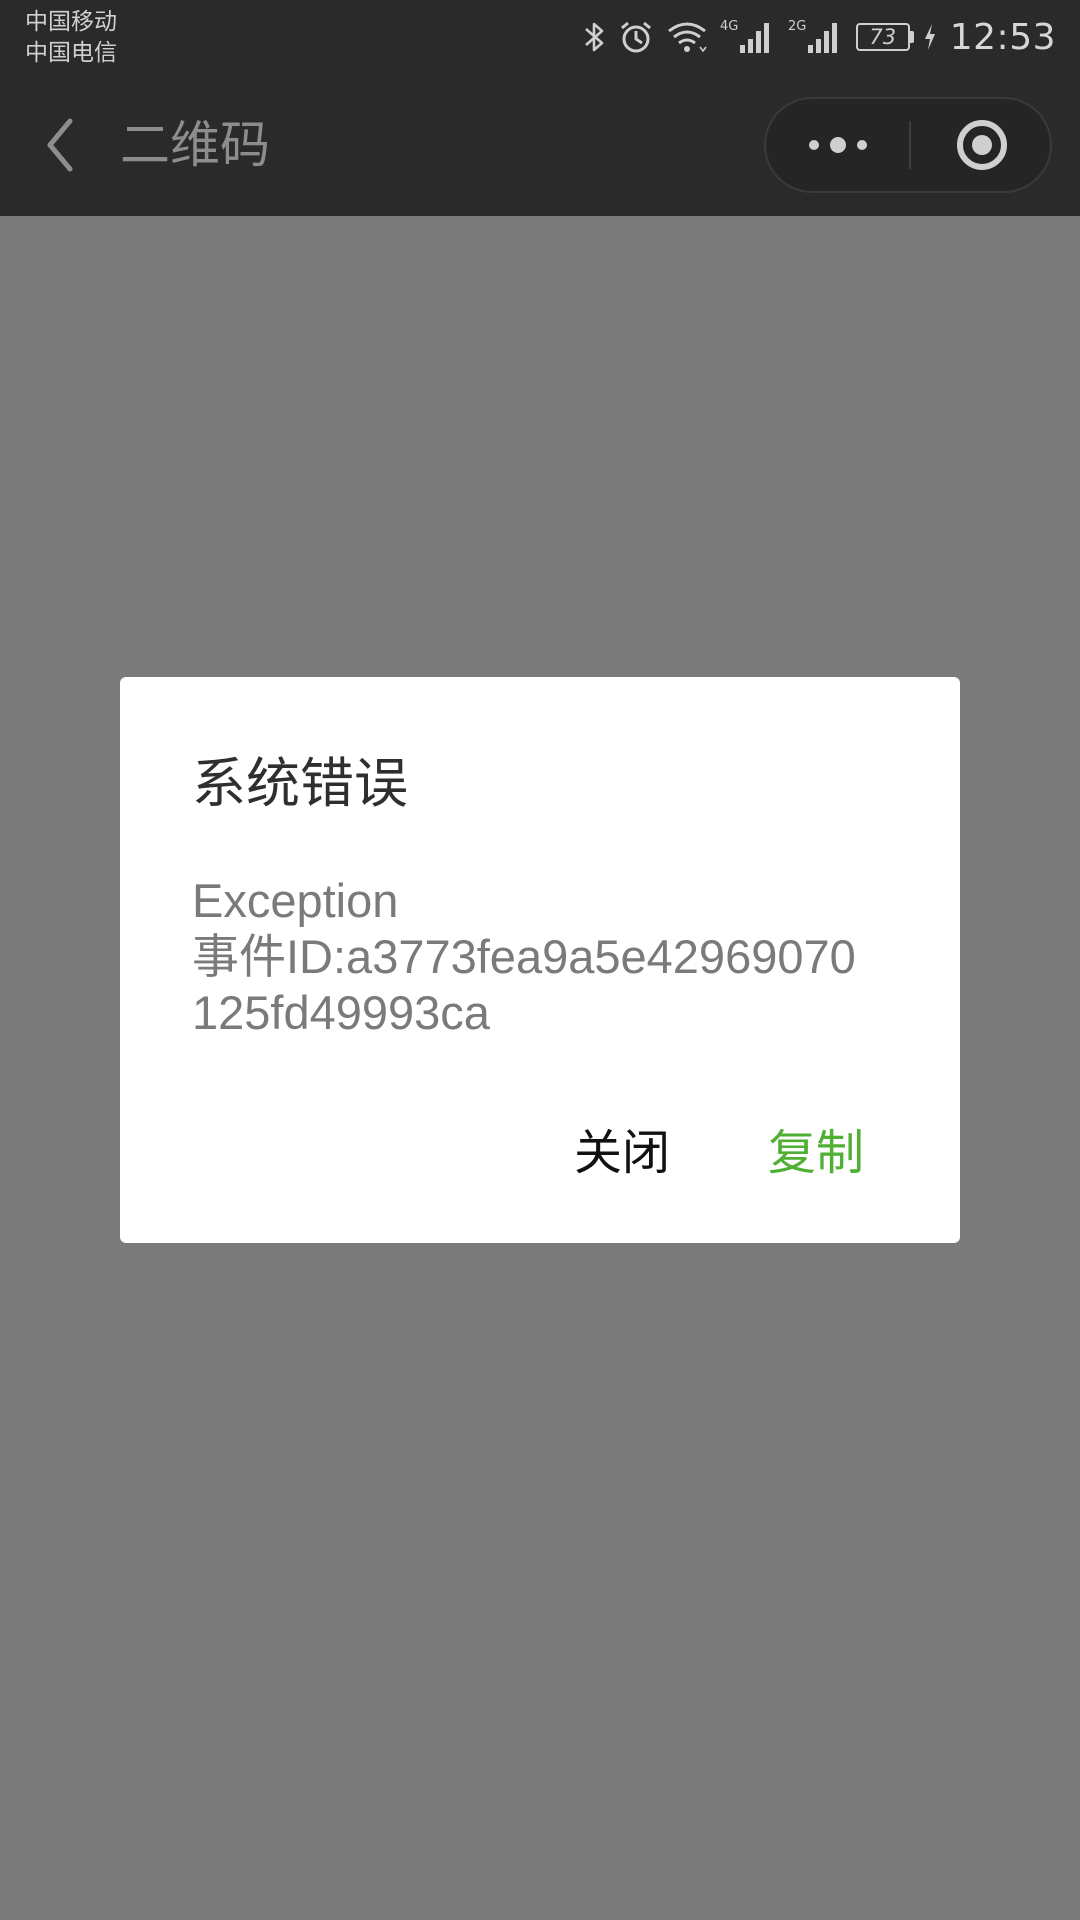 The width and height of the screenshot is (1080, 1920). Describe the element at coordinates (636, 37) in the screenshot. I see `alarm-icon` at that location.